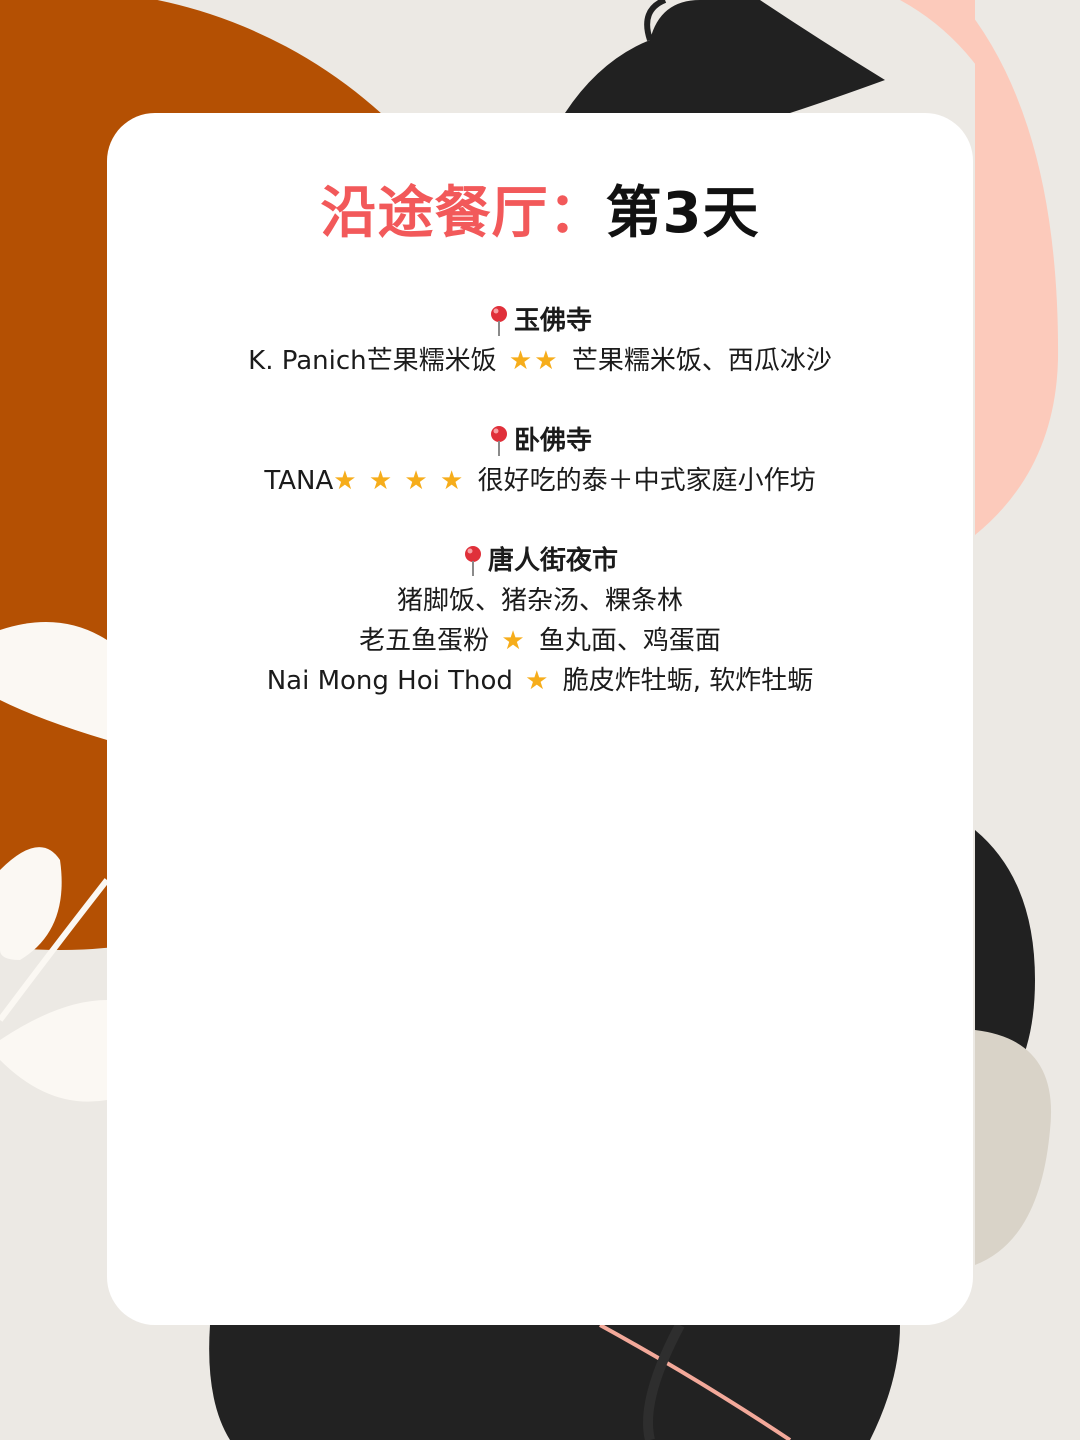  I want to click on section-heading-text: 唐人街夜市, so click(552, 561).